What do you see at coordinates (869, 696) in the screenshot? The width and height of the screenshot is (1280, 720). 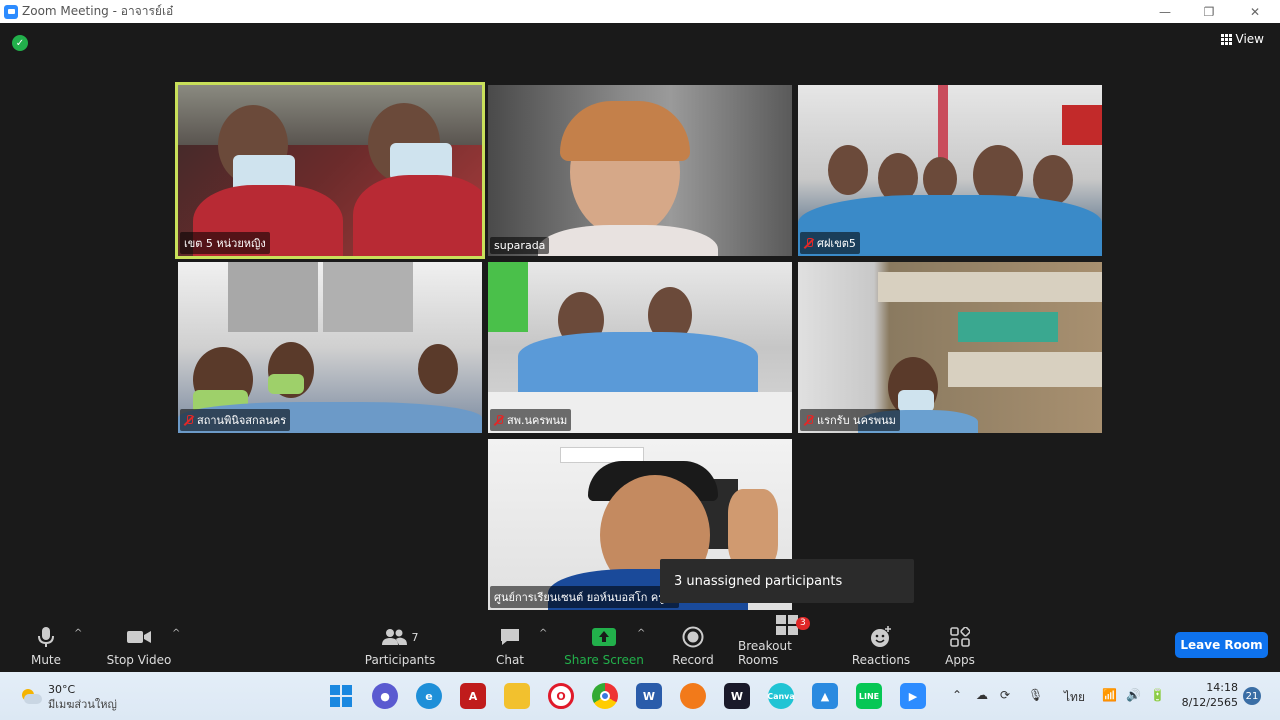 I see `line-icon: LINE` at bounding box center [869, 696].